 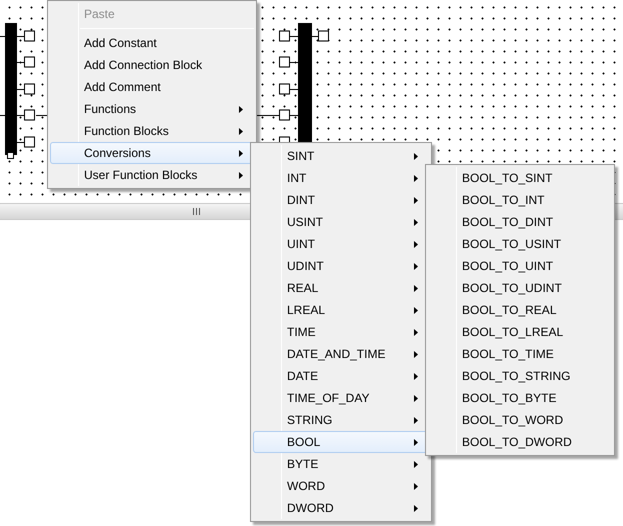 I want to click on menu-item: STRING, so click(x=341, y=420).